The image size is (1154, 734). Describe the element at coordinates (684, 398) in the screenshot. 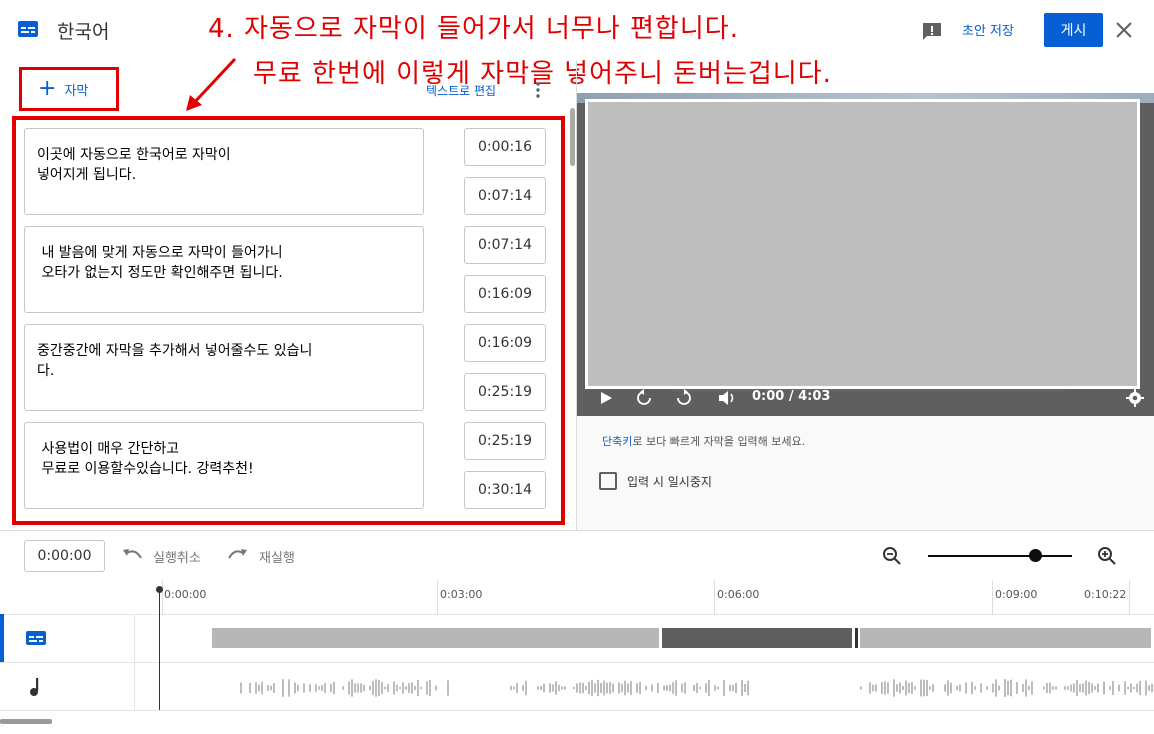

I see `forward-10-icon` at that location.